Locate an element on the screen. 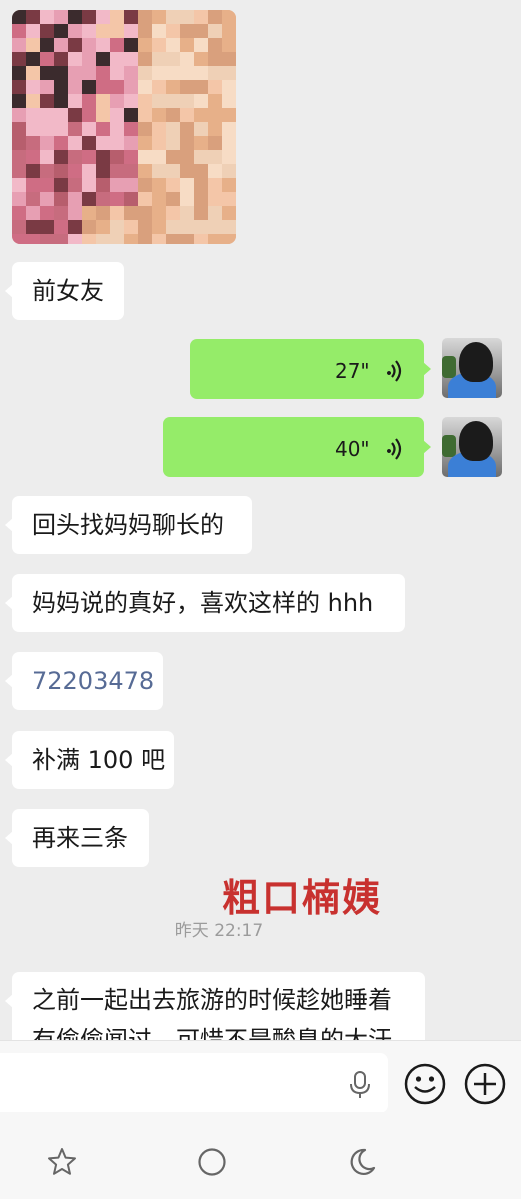 The width and height of the screenshot is (521, 1199). image-message is located at coordinates (124, 127).